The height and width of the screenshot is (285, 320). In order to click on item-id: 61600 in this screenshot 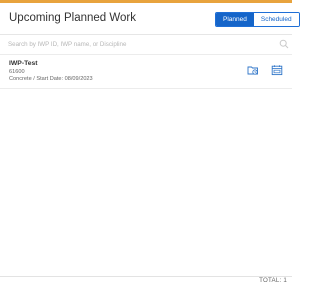, I will do `click(17, 72)`.